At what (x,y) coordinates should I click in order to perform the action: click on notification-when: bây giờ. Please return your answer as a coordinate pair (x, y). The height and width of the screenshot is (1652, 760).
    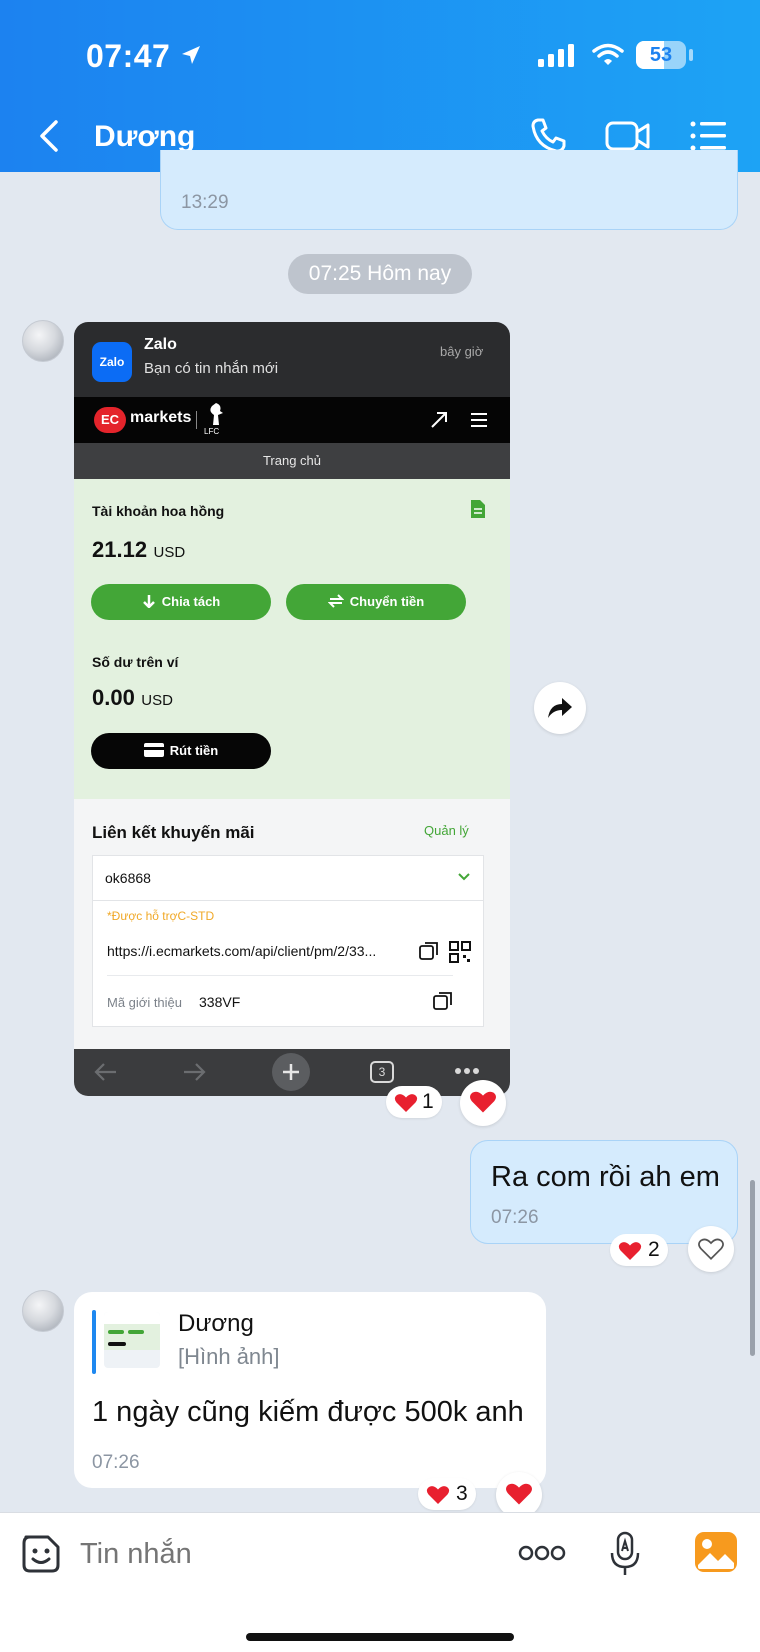
    Looking at the image, I should click on (462, 351).